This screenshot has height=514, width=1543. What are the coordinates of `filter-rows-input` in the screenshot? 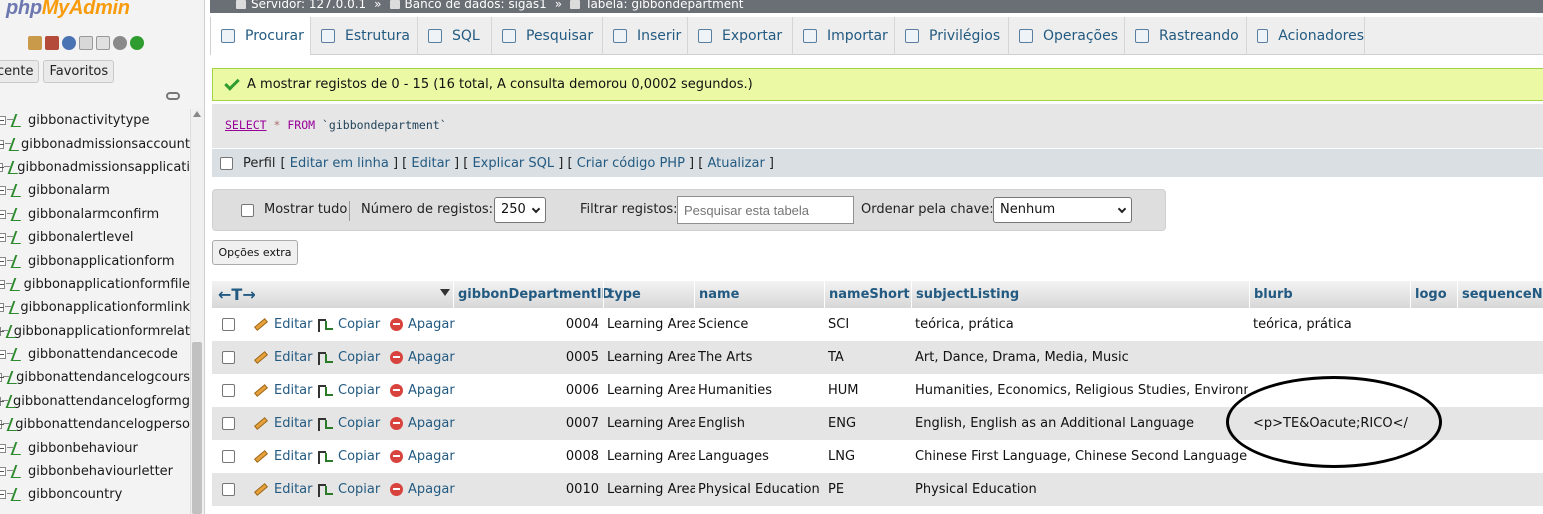 It's located at (765, 210).